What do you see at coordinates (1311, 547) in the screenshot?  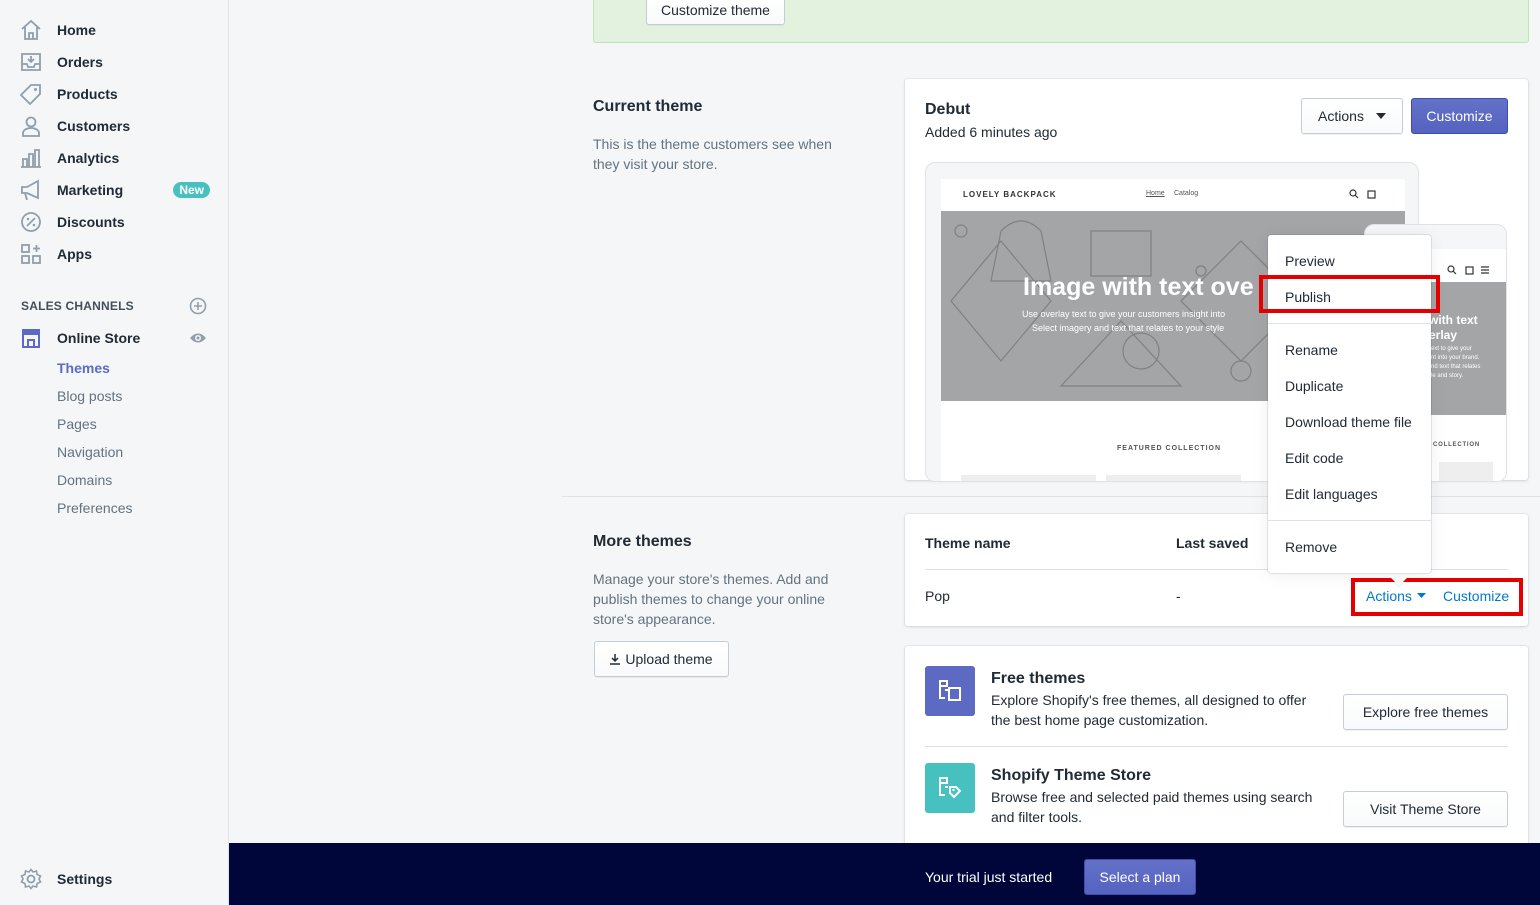 I see `menu-item-remove: Remove` at bounding box center [1311, 547].